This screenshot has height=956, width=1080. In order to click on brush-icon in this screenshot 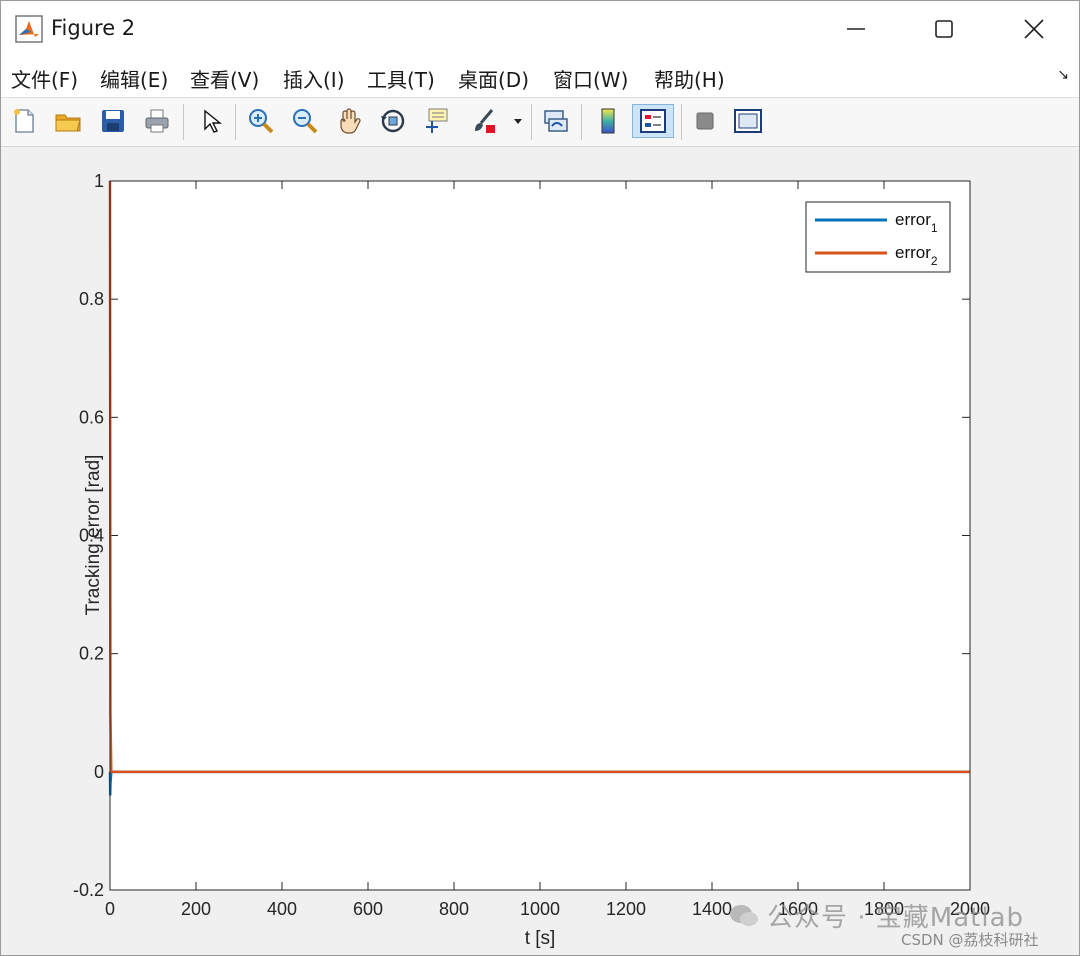, I will do `click(485, 121)`.